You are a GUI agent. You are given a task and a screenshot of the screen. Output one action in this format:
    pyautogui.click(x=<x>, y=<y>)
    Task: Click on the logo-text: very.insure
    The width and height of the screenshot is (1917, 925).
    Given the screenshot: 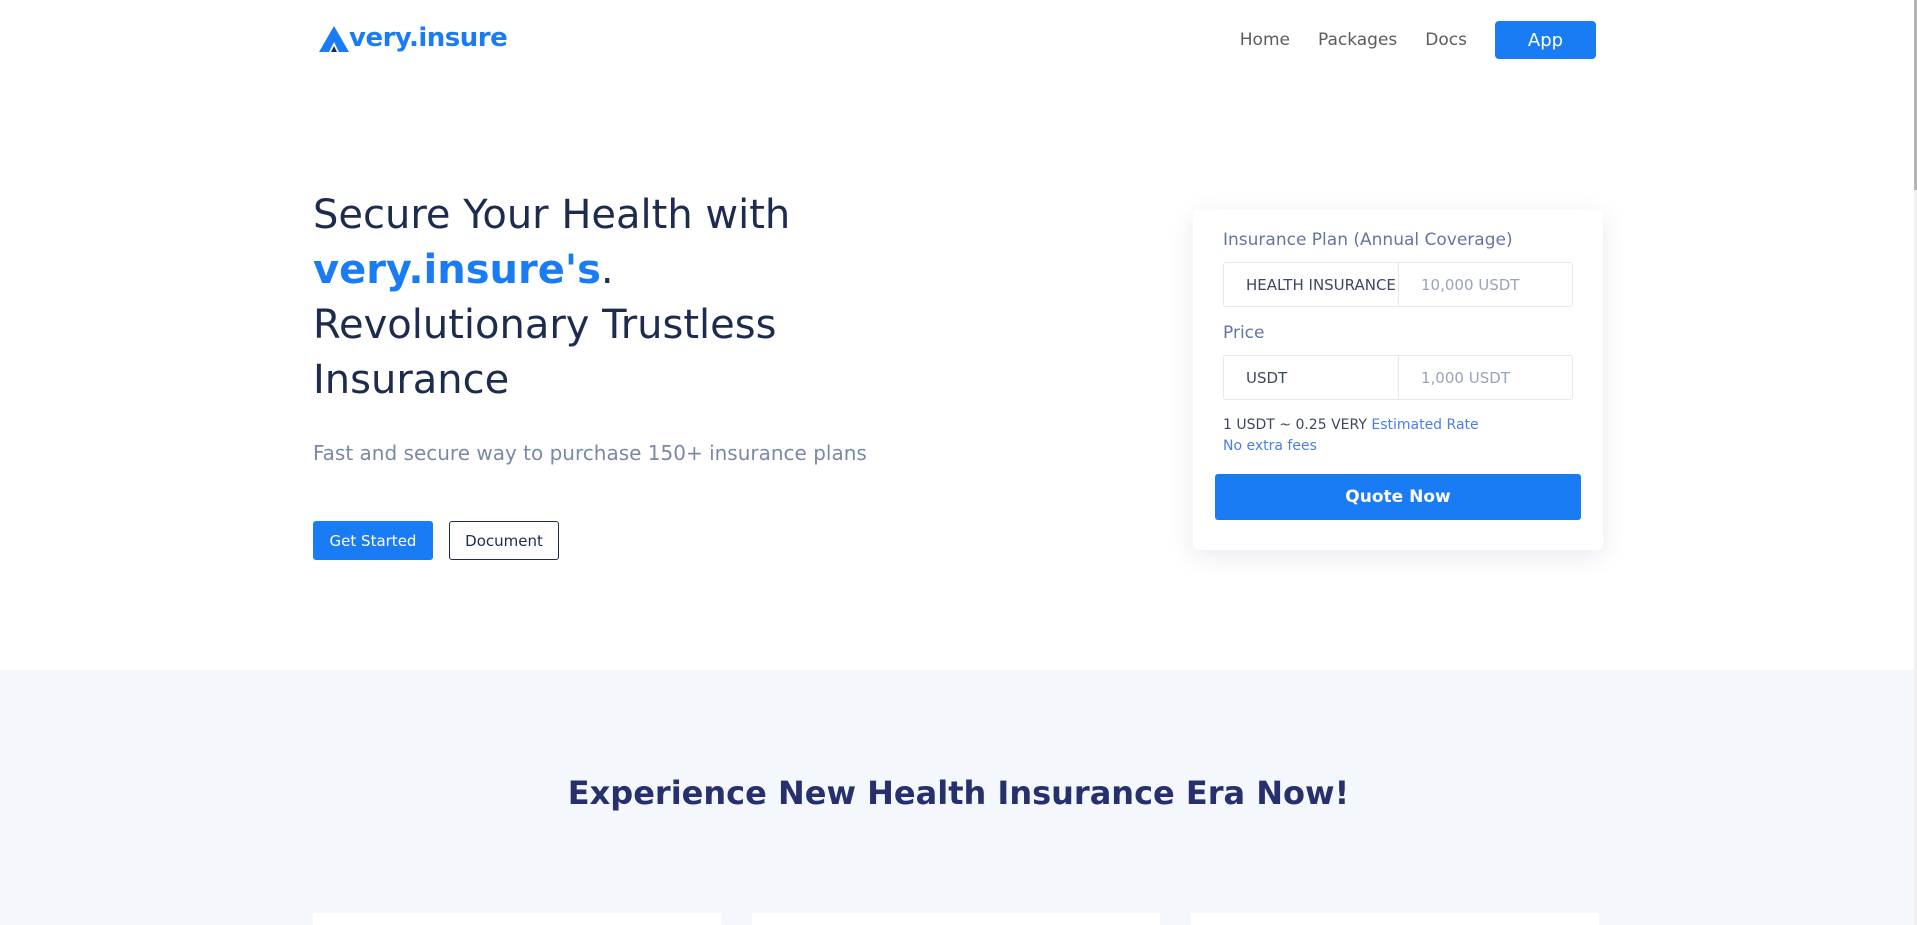 What is the action you would take?
    pyautogui.click(x=428, y=38)
    